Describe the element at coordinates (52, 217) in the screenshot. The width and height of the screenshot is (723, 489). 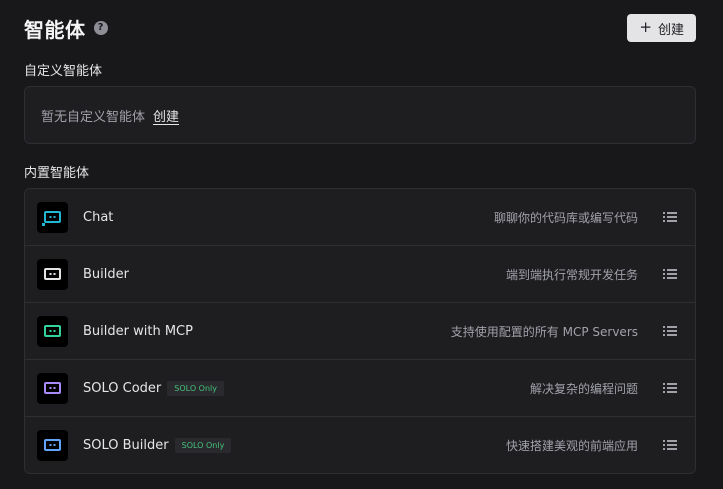
I see `chat-agent-icon` at that location.